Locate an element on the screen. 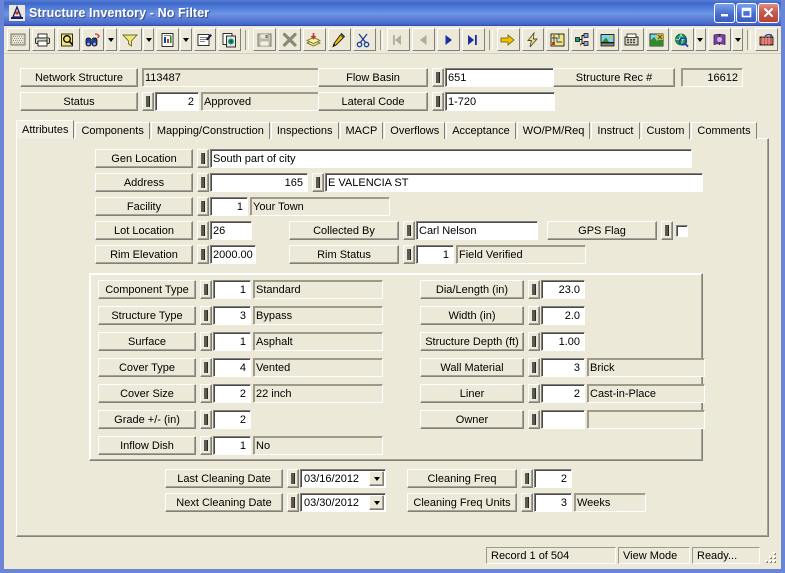 The image size is (785, 573). quick-action-icon is located at coordinates (533, 39).